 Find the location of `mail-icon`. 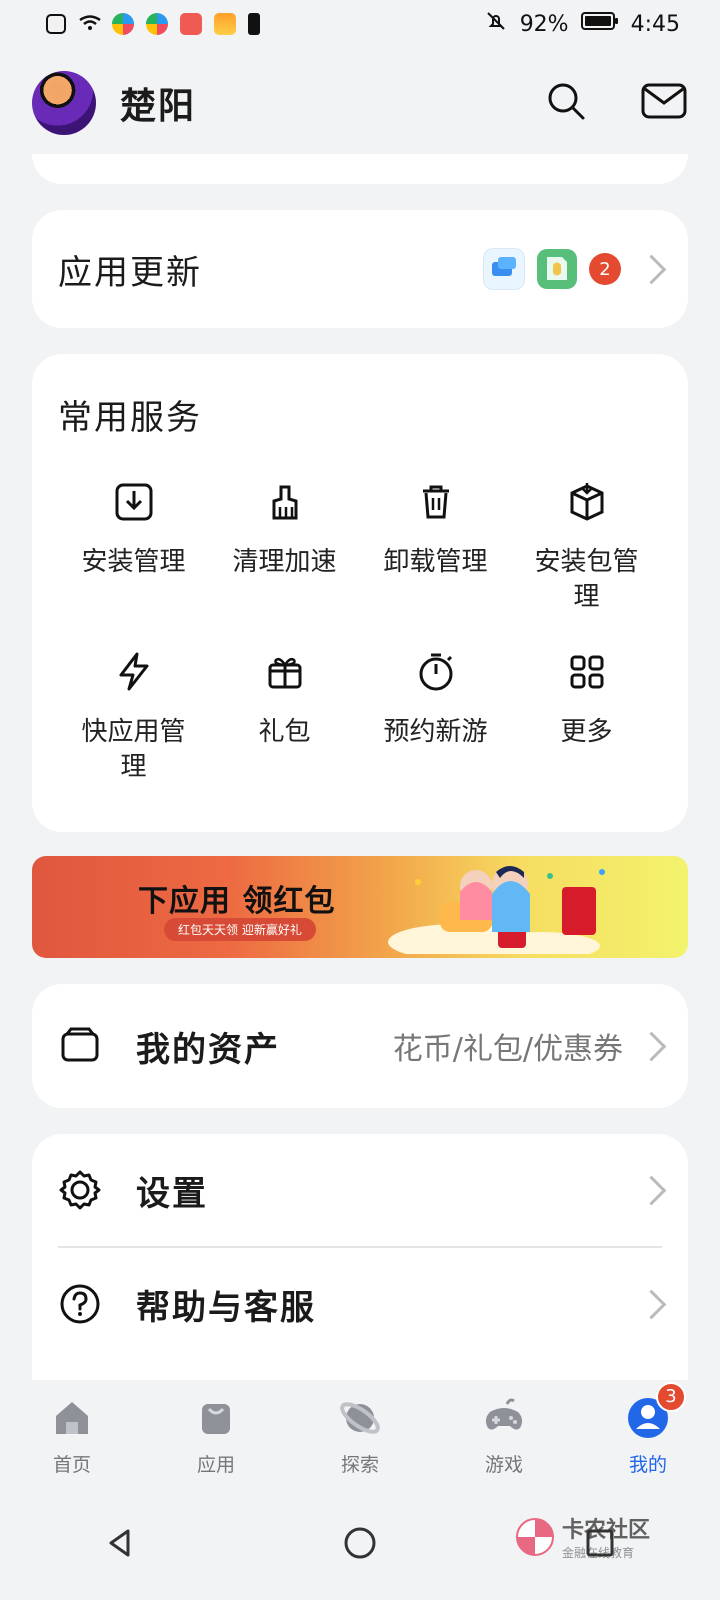

mail-icon is located at coordinates (664, 103).